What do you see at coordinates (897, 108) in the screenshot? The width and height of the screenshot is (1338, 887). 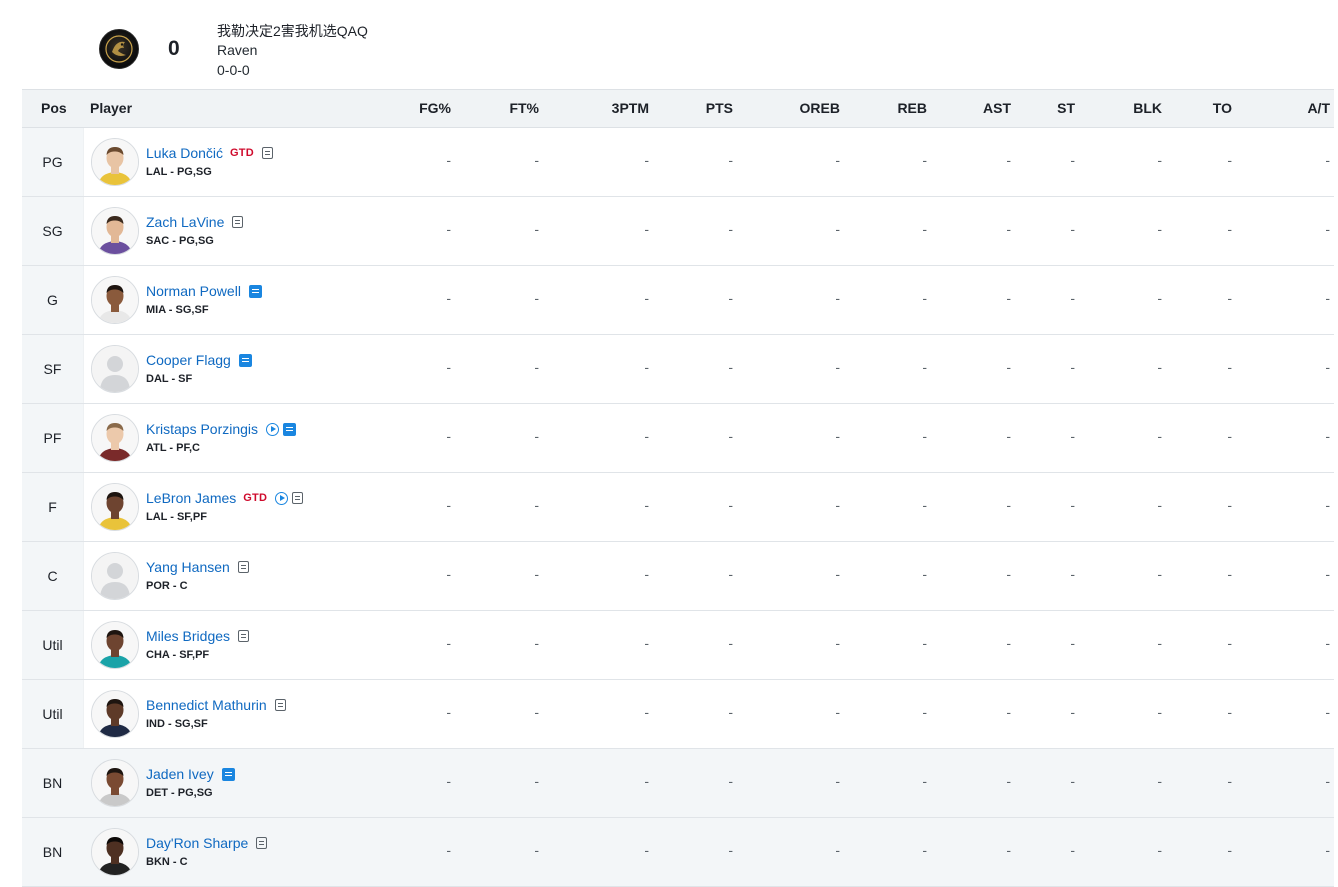 I see `column-header-reb: REB` at bounding box center [897, 108].